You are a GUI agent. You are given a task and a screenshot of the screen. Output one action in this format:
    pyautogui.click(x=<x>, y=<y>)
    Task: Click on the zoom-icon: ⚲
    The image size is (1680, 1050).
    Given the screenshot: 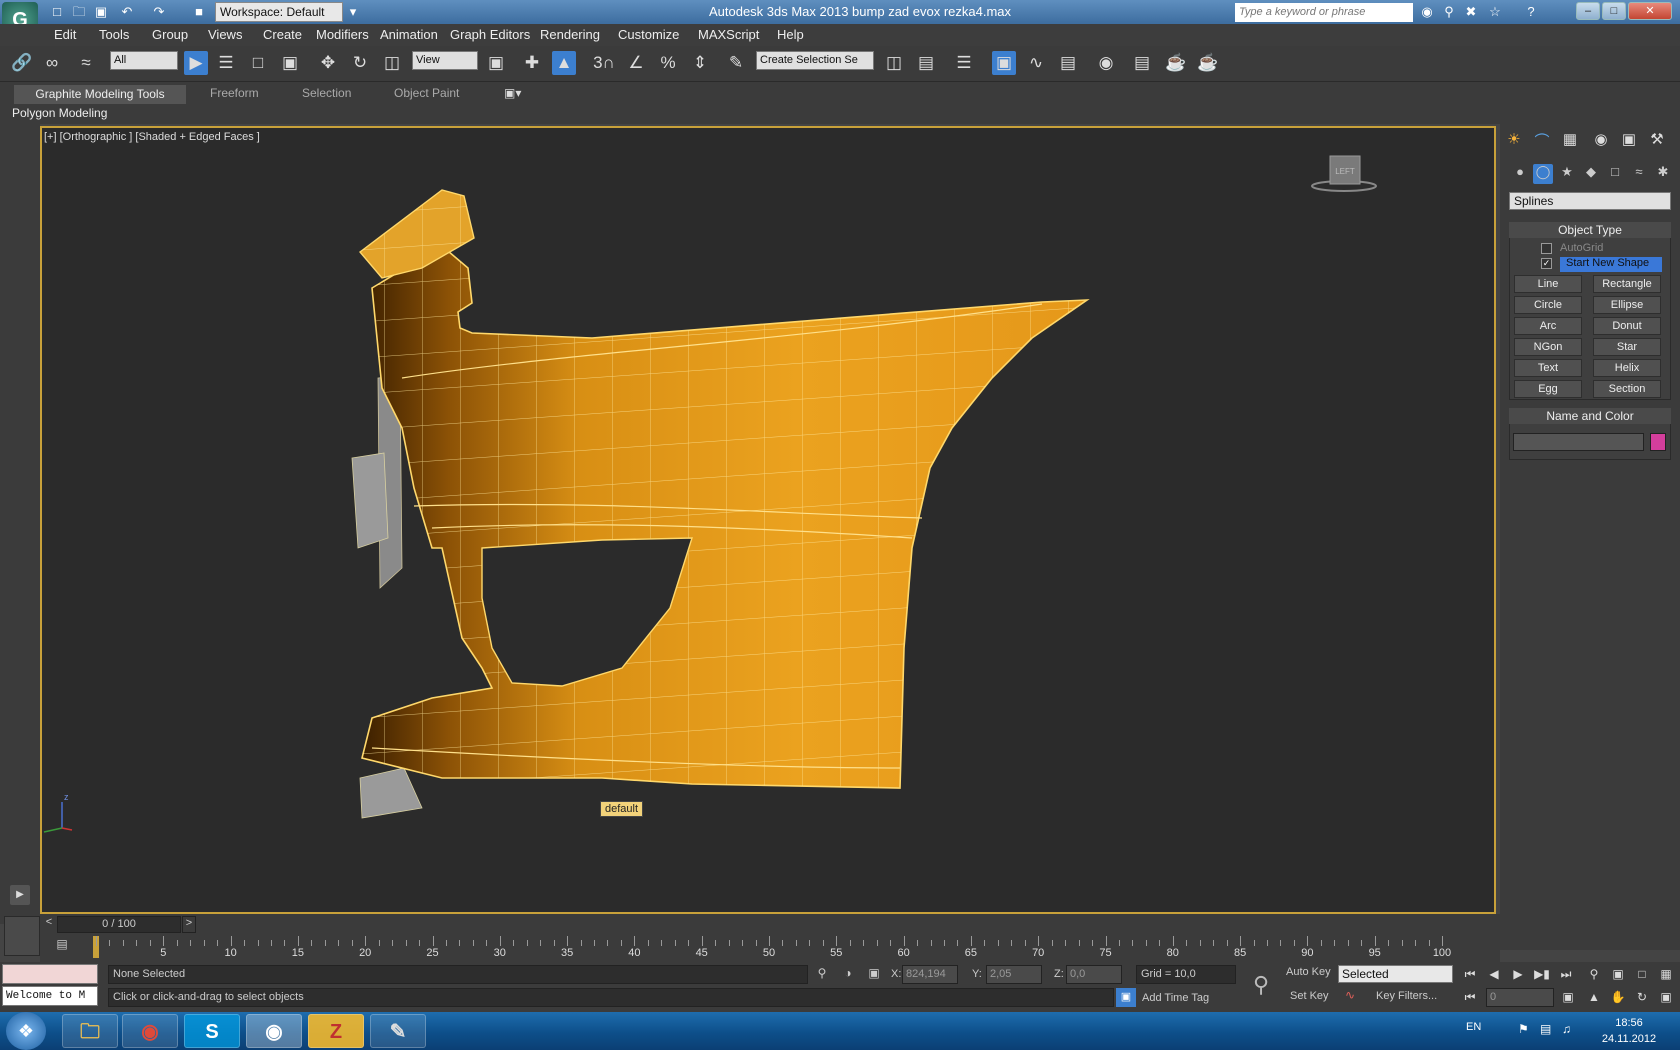 What is the action you would take?
    pyautogui.click(x=1594, y=974)
    